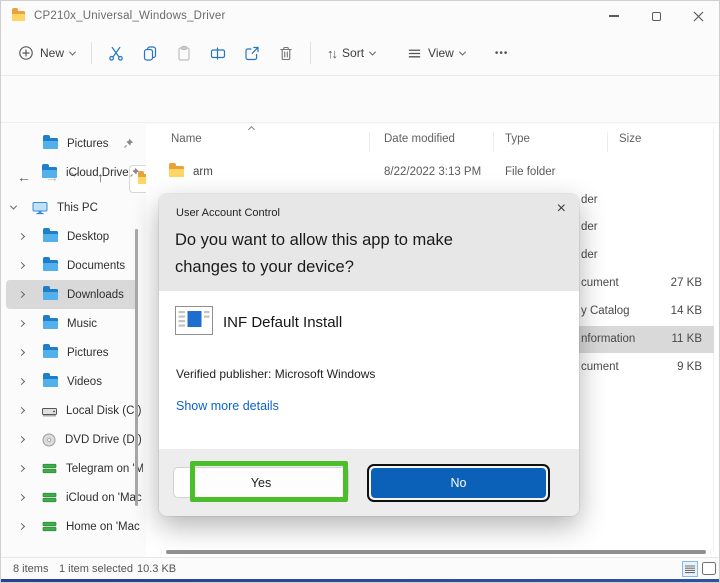  Describe the element at coordinates (49, 439) in the screenshot. I see `dvd-icon` at that location.